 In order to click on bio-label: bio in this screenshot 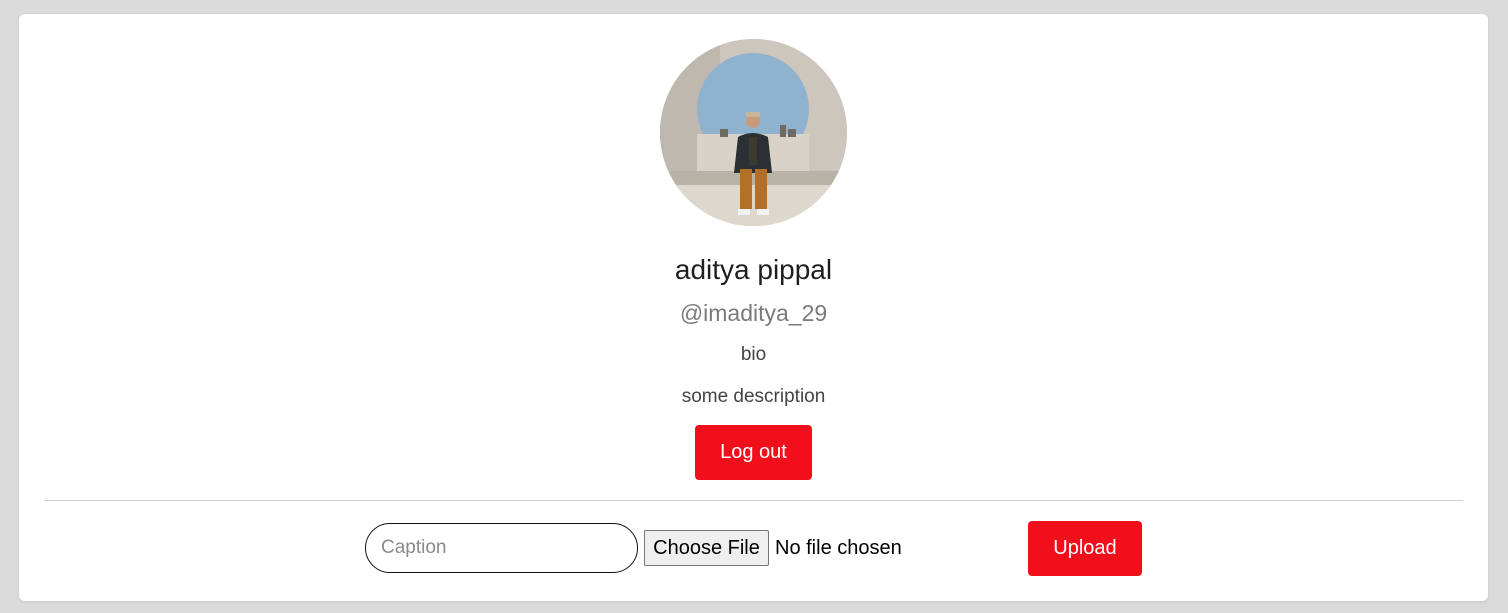, I will do `click(753, 354)`.